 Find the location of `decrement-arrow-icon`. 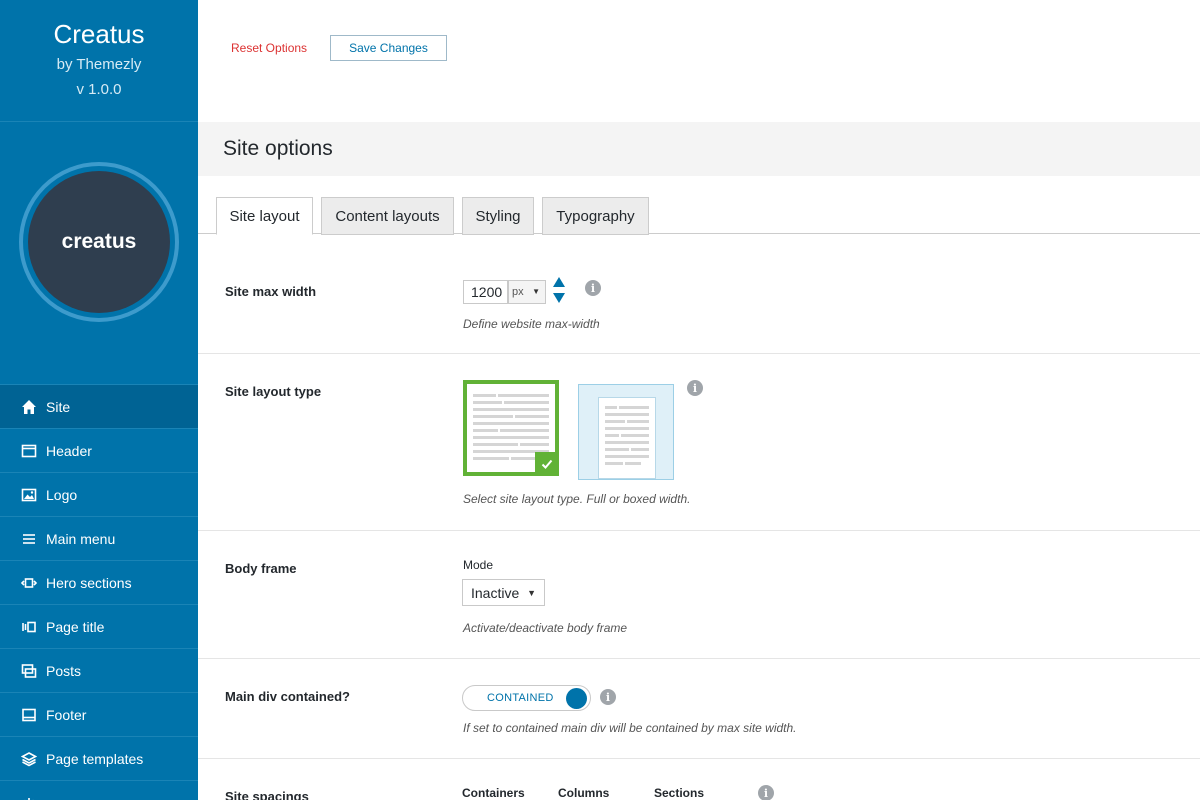

decrement-arrow-icon is located at coordinates (559, 298).